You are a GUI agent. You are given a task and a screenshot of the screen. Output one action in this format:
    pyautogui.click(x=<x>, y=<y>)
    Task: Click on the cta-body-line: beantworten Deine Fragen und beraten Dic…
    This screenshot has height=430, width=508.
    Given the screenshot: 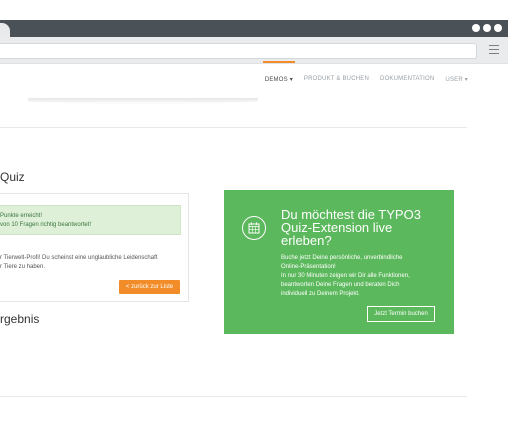 What is the action you would take?
    pyautogui.click(x=340, y=285)
    